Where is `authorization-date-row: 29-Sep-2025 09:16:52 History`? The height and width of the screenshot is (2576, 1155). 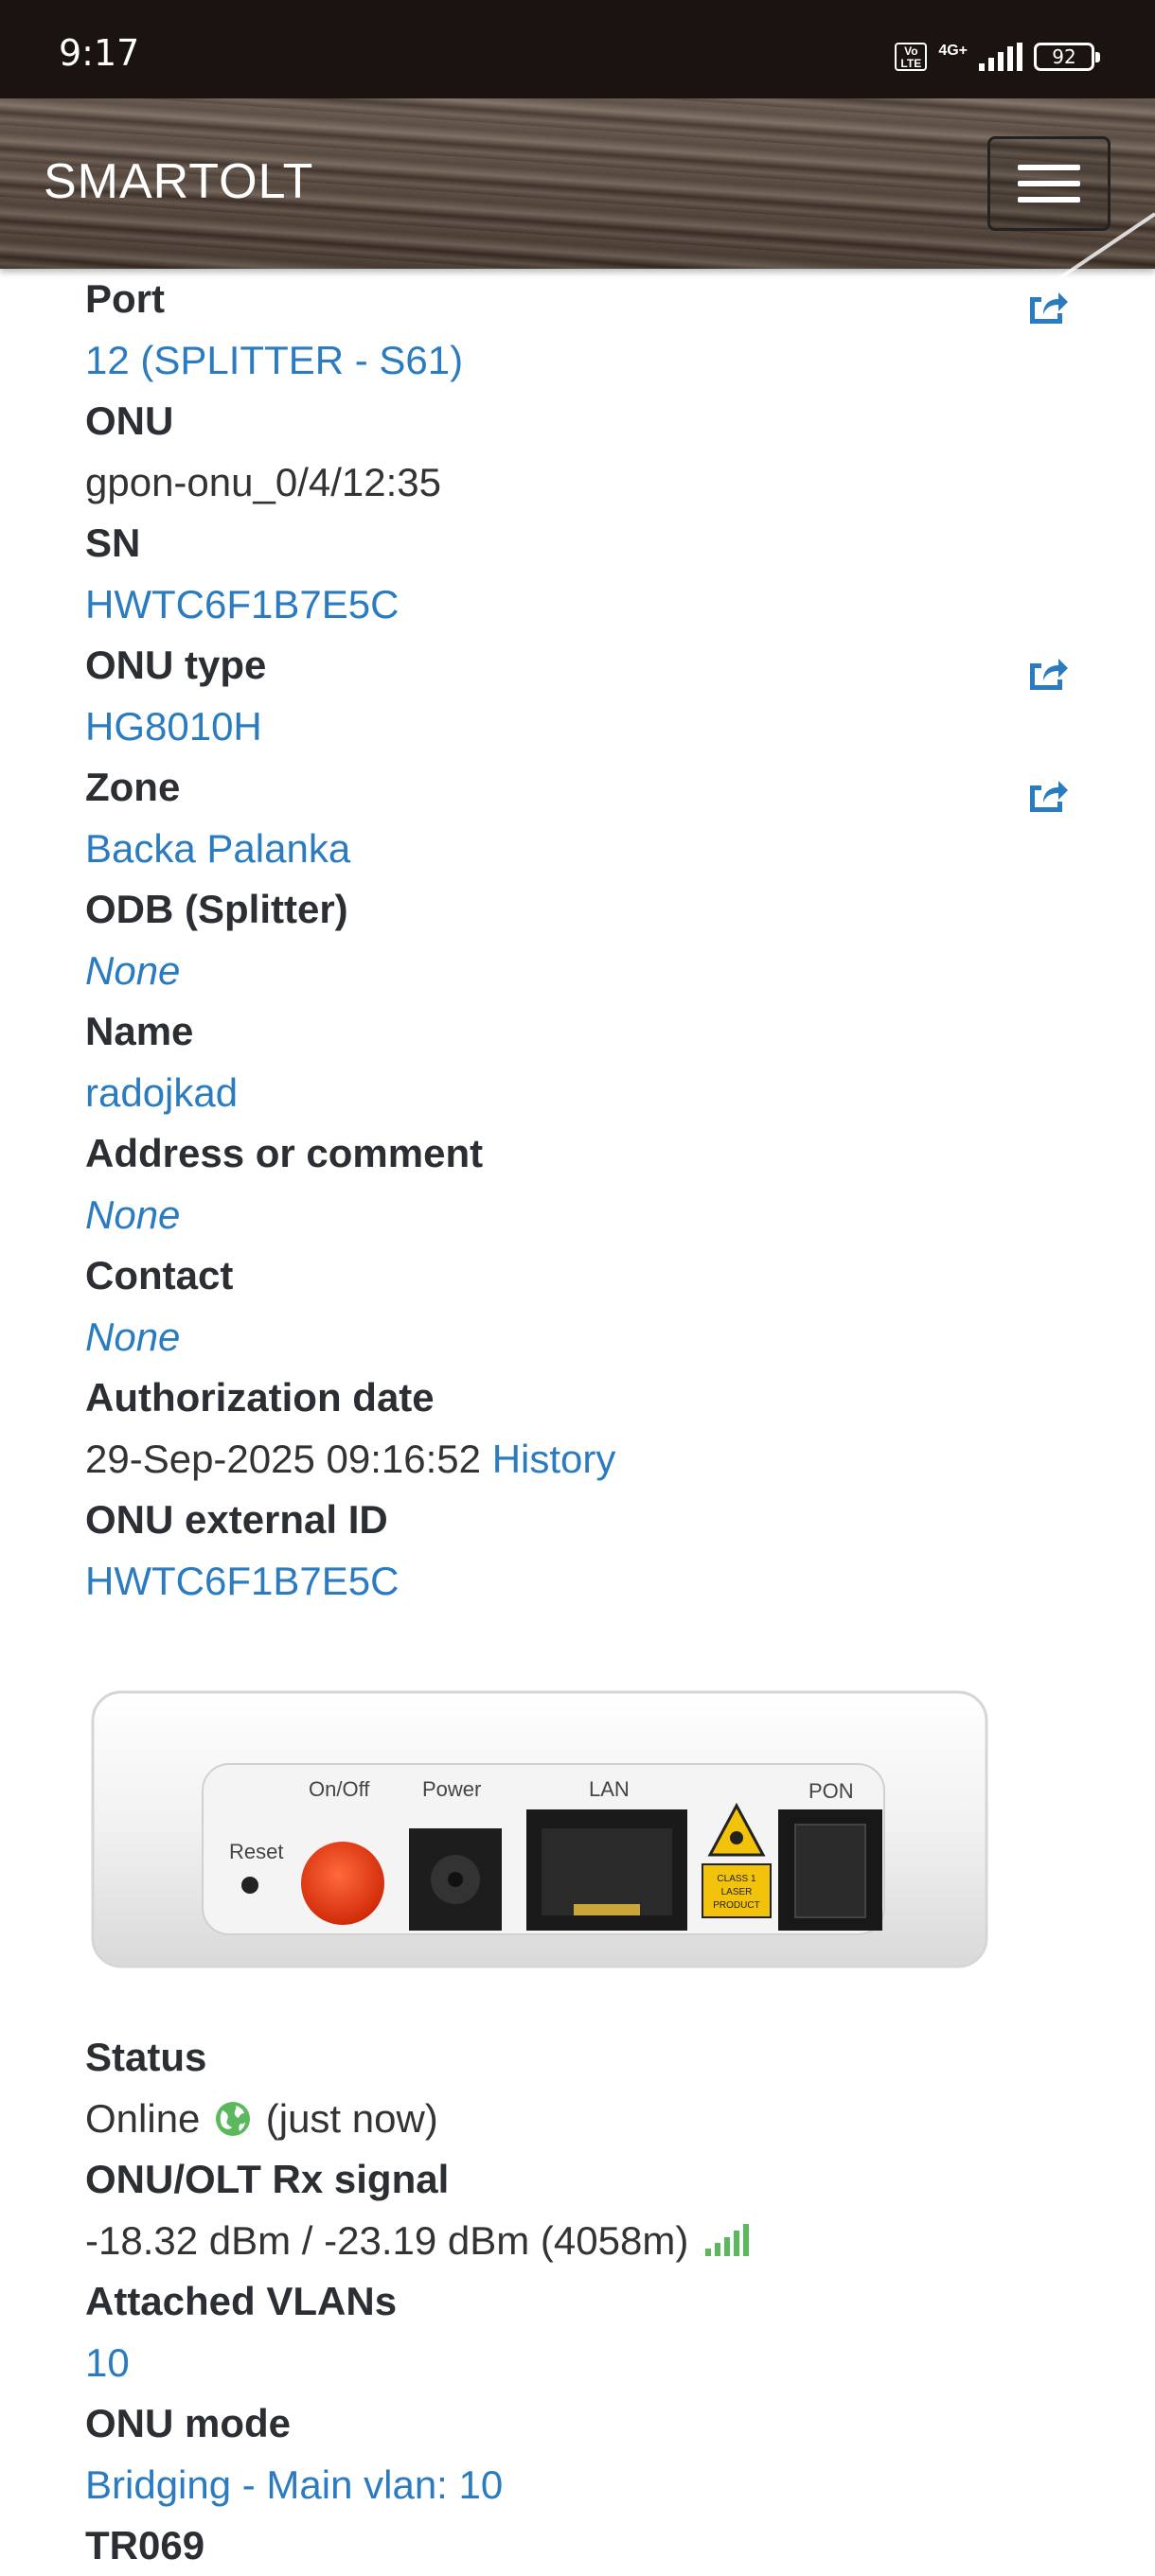
authorization-date-row: 29-Sep-2025 09:16:52 History is located at coordinates (582, 1459).